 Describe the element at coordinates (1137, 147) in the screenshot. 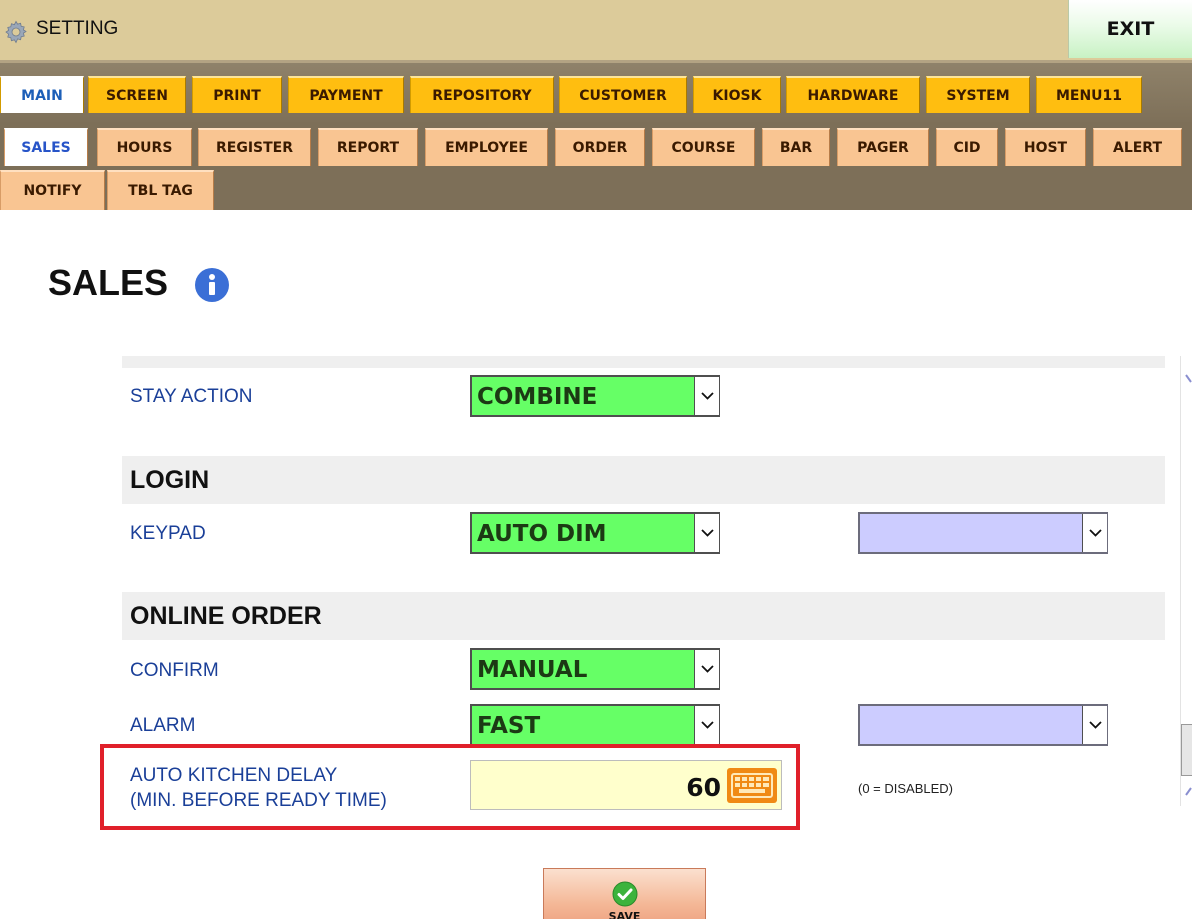

I see `tab-alert: ALERT` at that location.